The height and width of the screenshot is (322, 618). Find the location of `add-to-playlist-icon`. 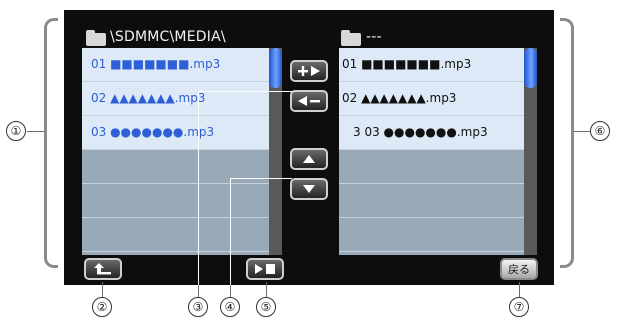

add-to-playlist-icon is located at coordinates (309, 71).